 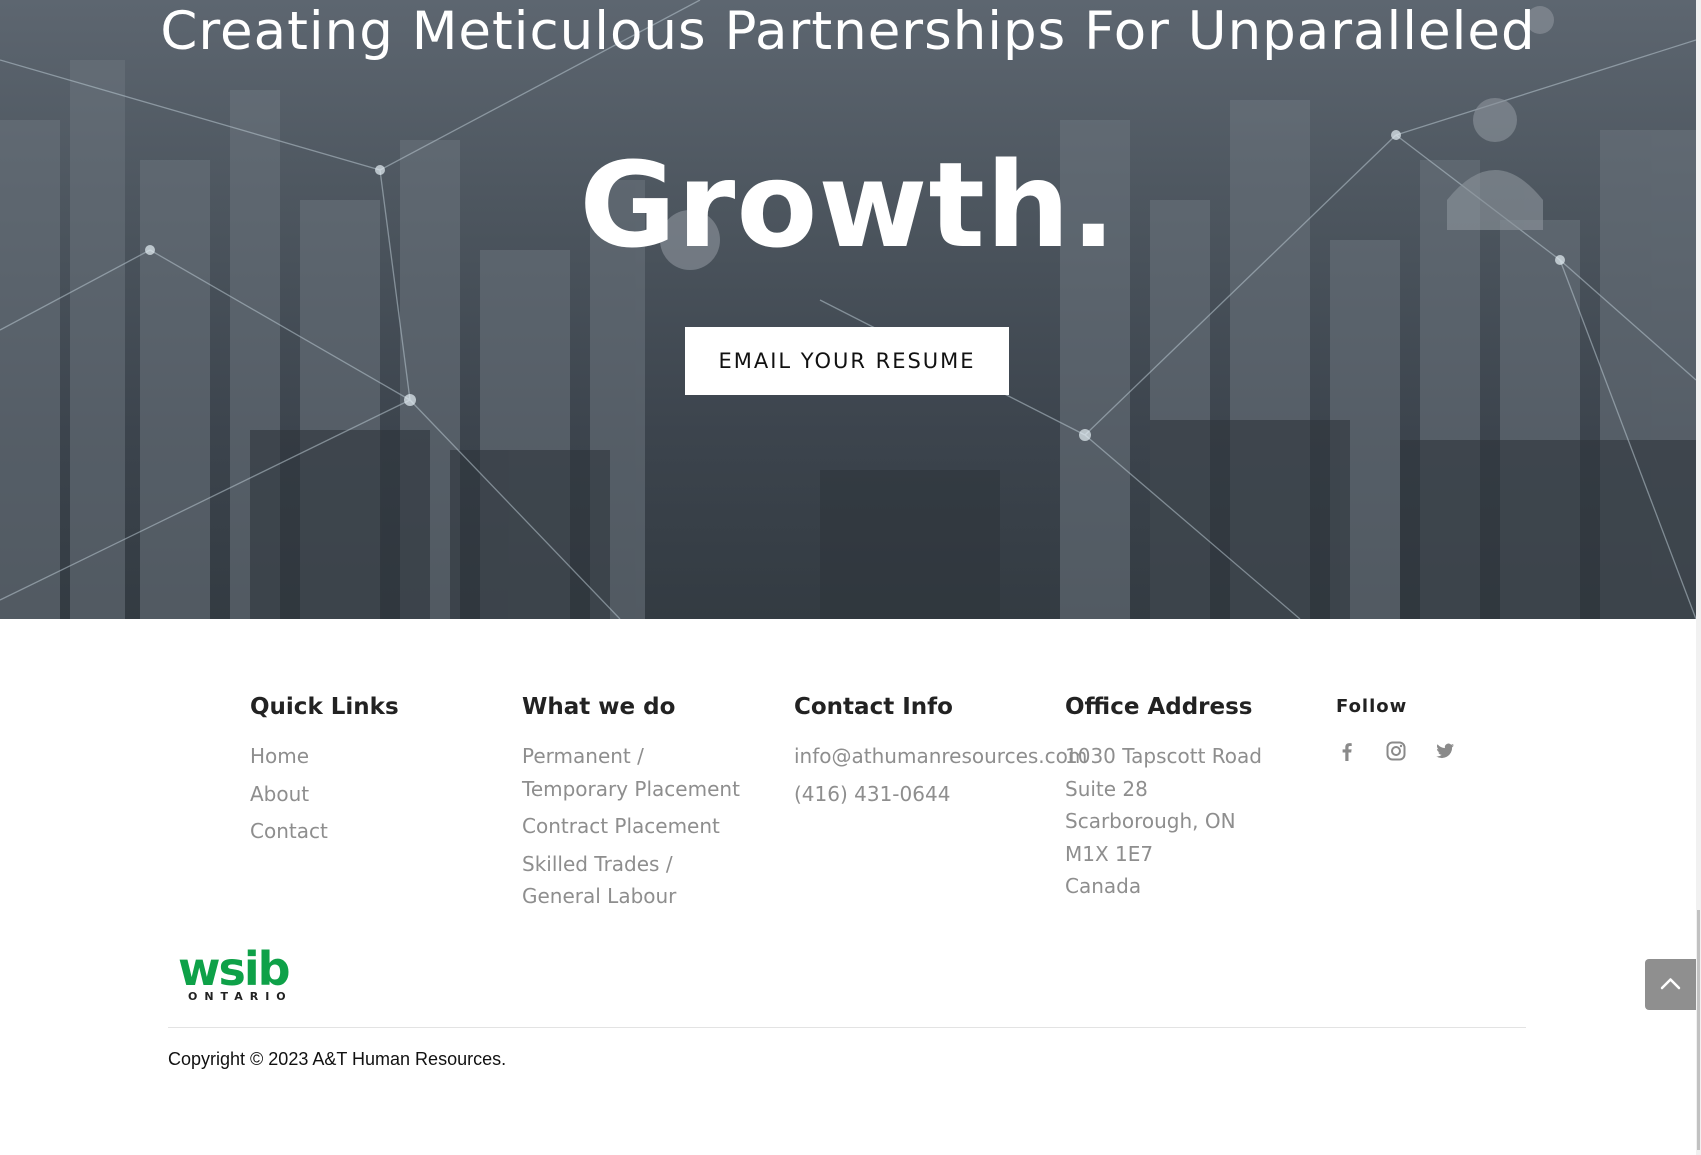 I want to click on page-scrollbar-thumb, so click(x=1698, y=1030).